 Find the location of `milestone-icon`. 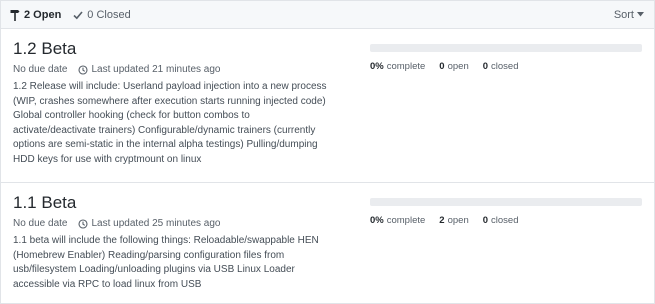

milestone-icon is located at coordinates (15, 15).